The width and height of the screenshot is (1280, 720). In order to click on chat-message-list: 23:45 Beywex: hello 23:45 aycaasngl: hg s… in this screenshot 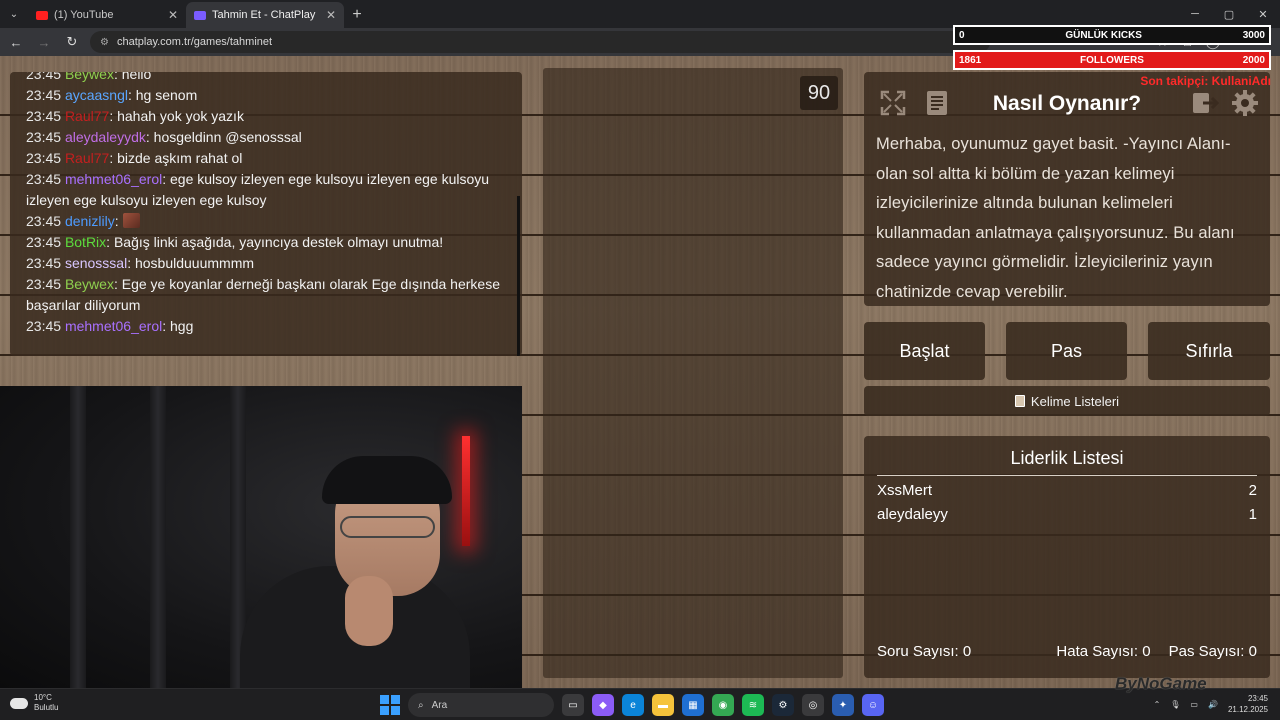, I will do `click(266, 204)`.